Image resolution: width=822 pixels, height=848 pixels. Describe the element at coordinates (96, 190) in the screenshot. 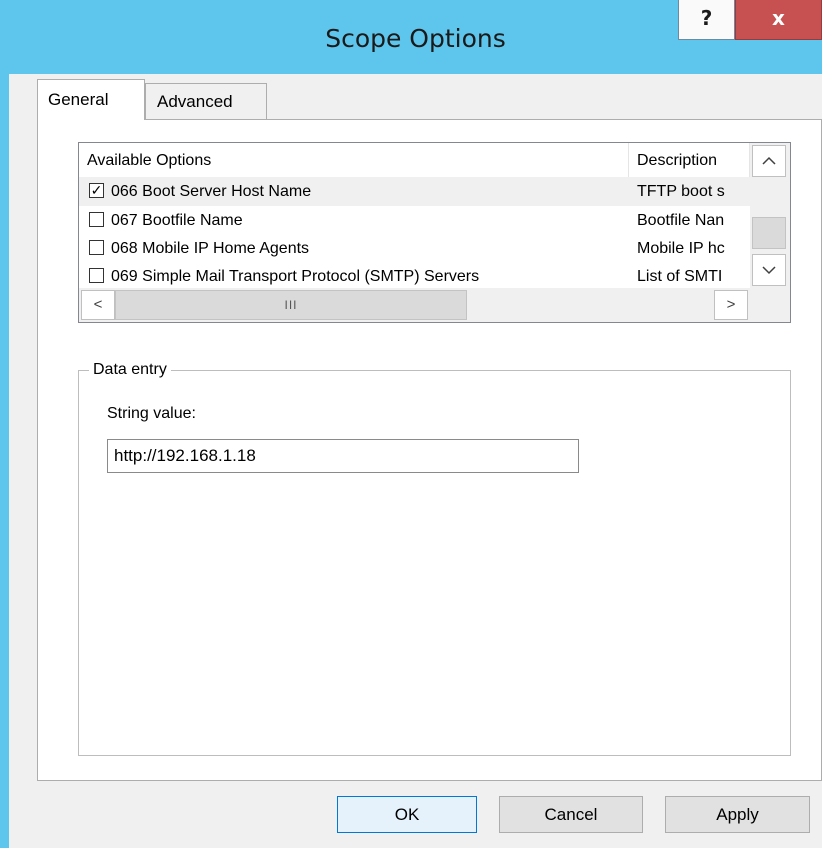

I see `option-checkbox: ✓` at that location.